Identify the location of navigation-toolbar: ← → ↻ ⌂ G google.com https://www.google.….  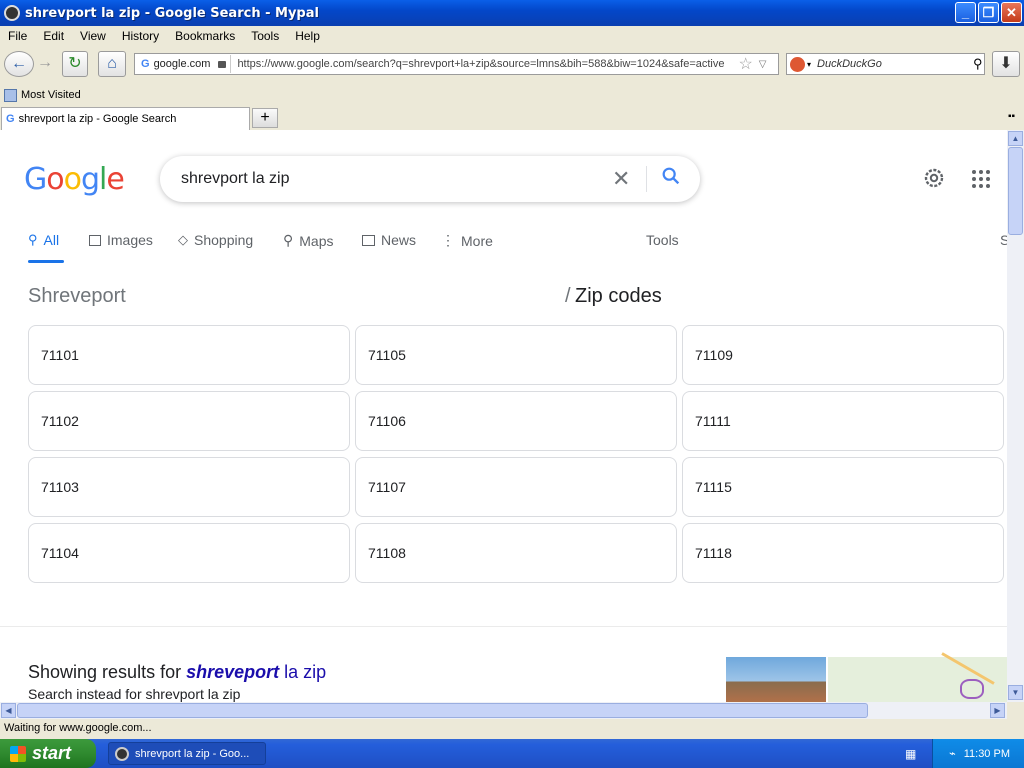
(512, 64).